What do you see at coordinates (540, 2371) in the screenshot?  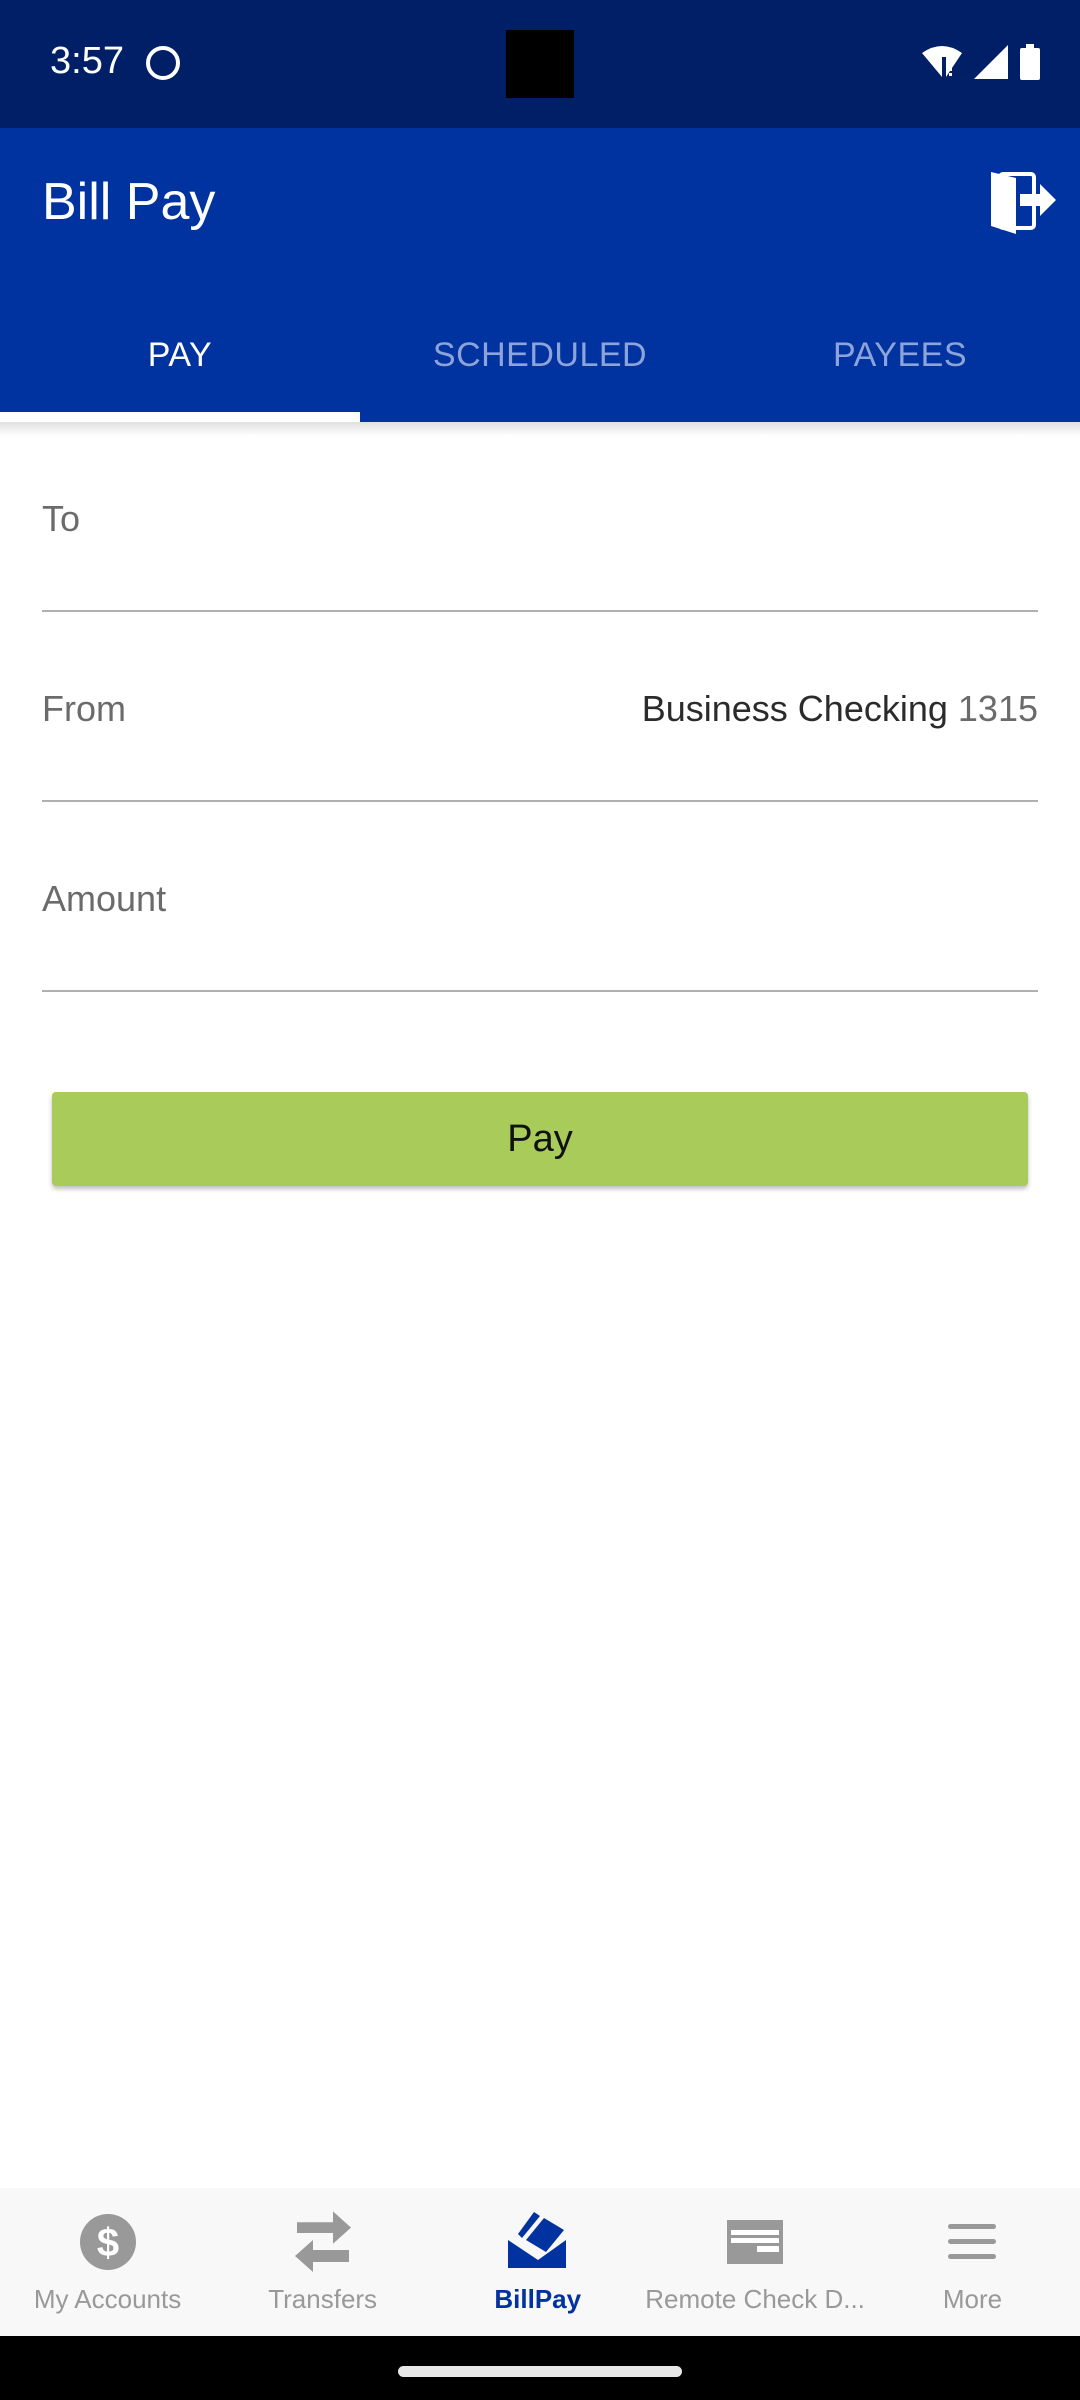 I see `home-gesture-handle` at bounding box center [540, 2371].